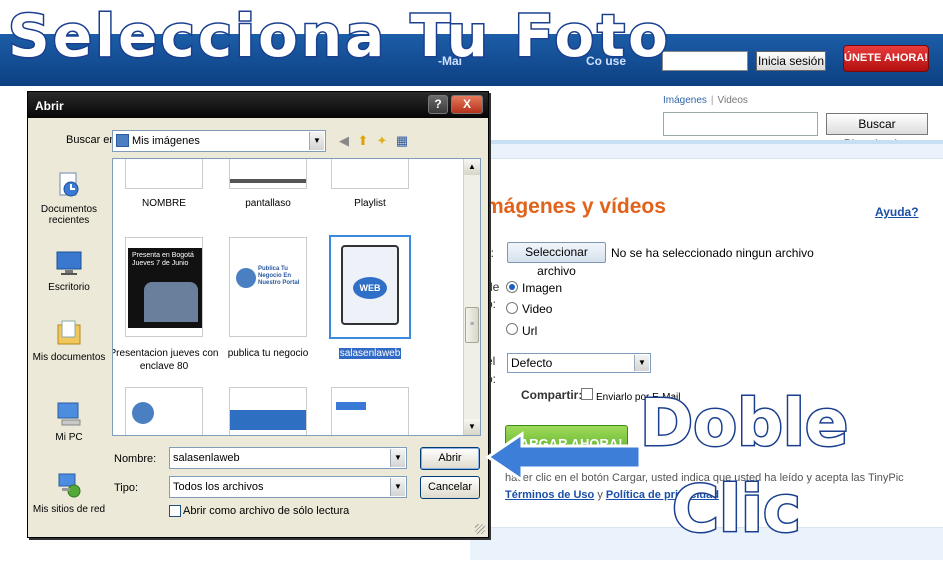  Describe the element at coordinates (69, 198) in the screenshot. I see `place-recent: Documentos recientes` at that location.